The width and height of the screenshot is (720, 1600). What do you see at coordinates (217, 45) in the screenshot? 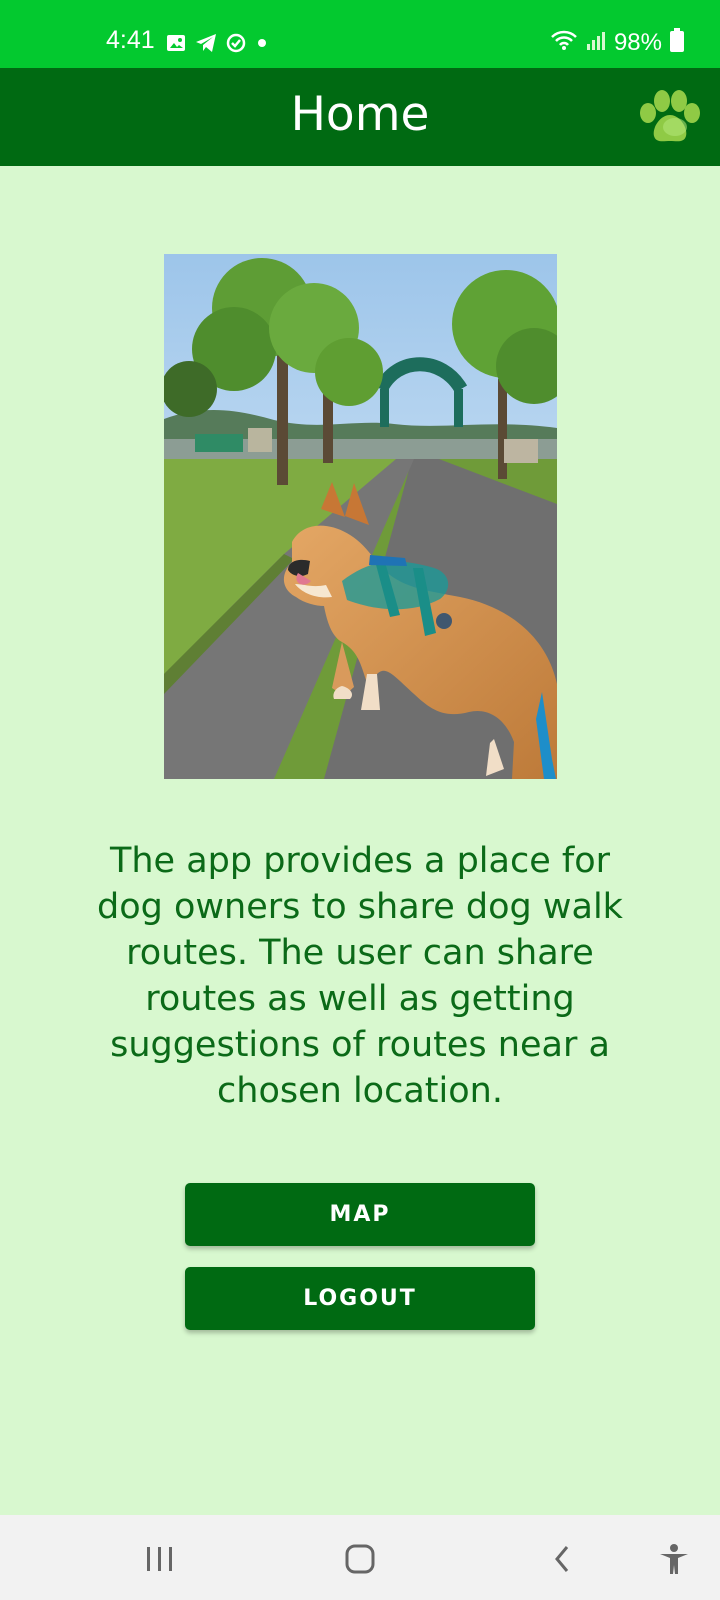
I see `status-left-icons` at bounding box center [217, 45].